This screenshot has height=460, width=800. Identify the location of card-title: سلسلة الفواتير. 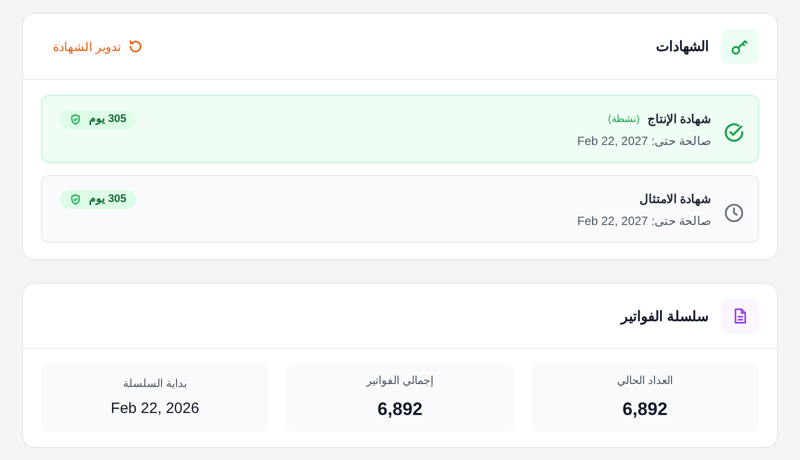
(665, 316).